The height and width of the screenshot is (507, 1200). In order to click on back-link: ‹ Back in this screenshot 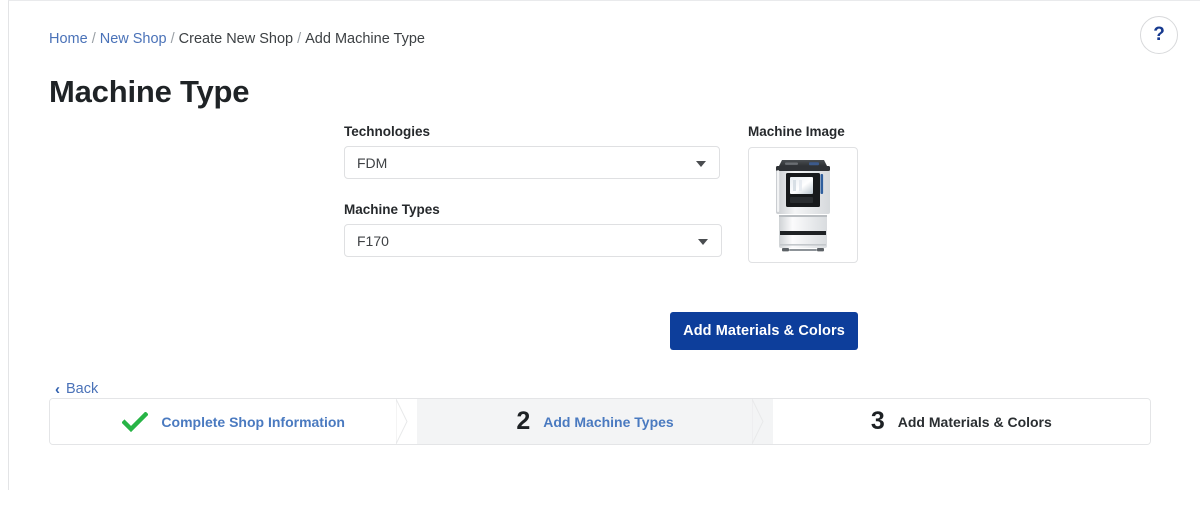, I will do `click(76, 389)`.